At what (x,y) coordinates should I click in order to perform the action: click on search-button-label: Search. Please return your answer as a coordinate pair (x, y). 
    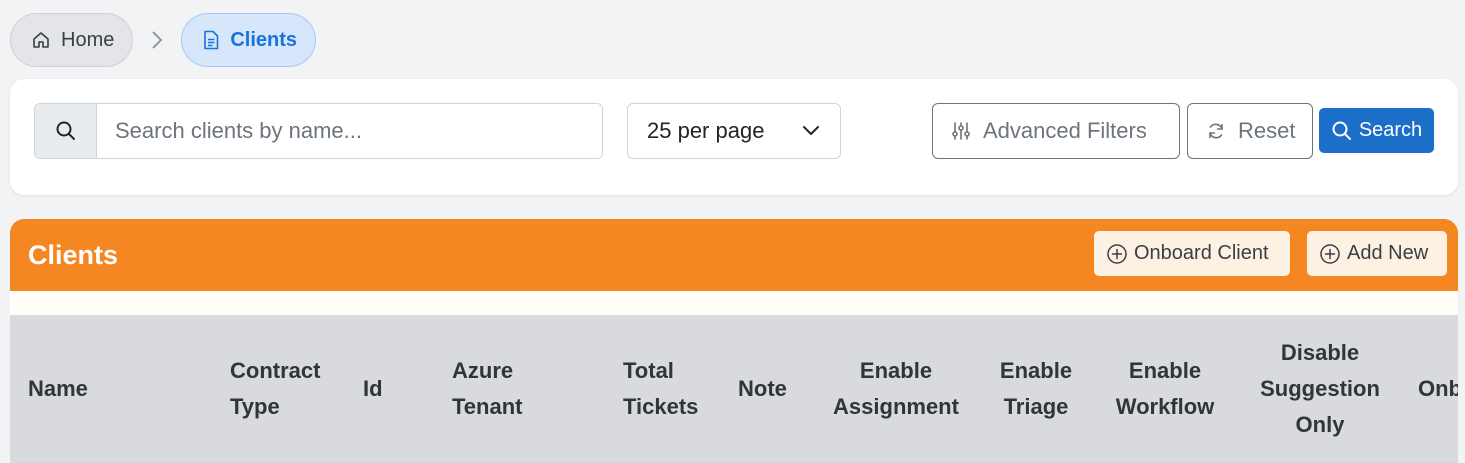
    Looking at the image, I should click on (1390, 130).